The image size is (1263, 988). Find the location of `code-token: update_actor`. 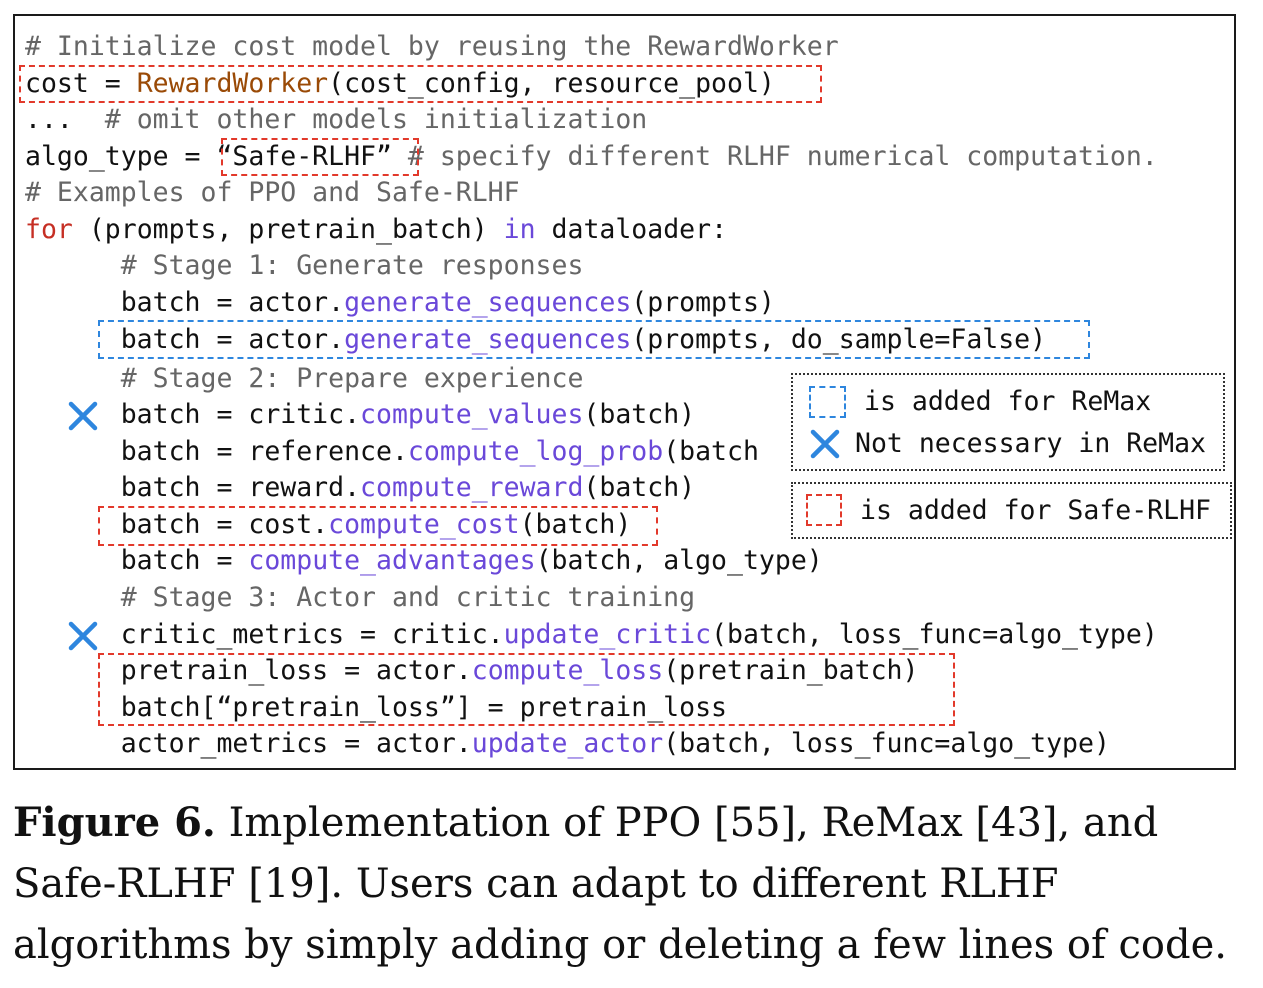

code-token: update_actor is located at coordinates (567, 743).